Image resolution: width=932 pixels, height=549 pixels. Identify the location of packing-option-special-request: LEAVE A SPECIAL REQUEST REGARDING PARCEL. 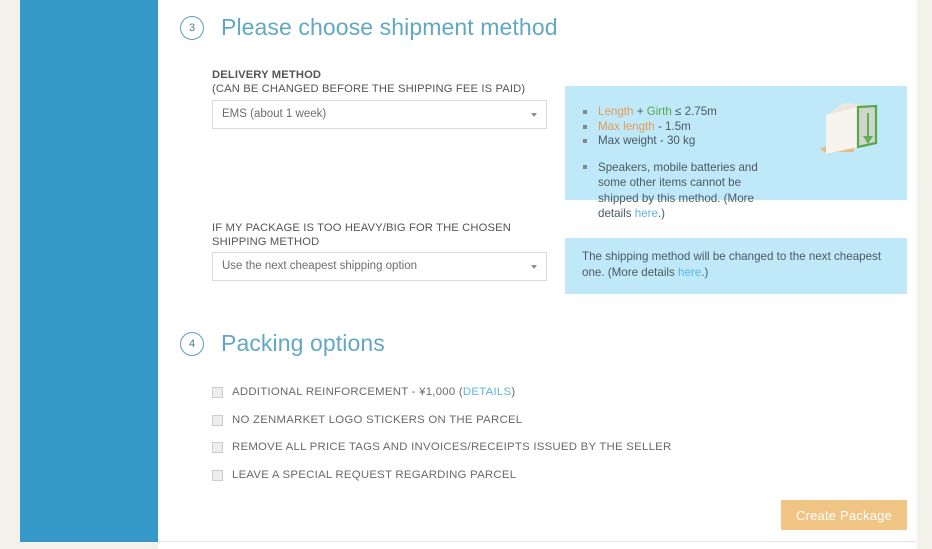
(364, 475).